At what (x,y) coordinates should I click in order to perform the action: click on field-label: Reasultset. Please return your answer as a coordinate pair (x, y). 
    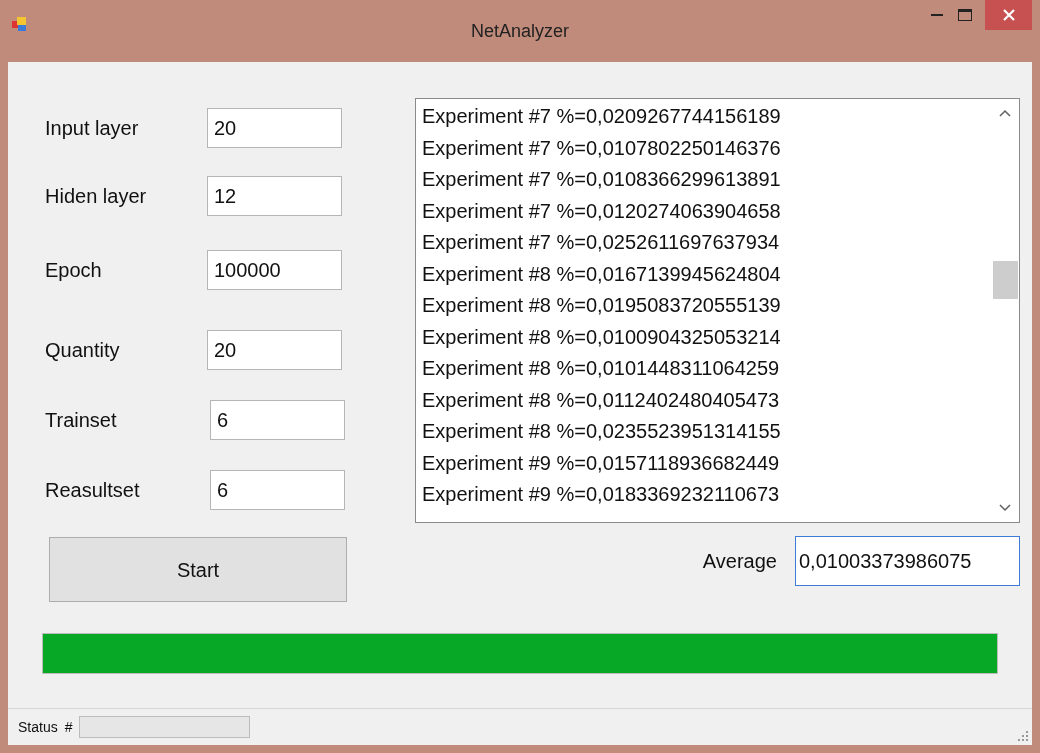
    Looking at the image, I should click on (93, 490).